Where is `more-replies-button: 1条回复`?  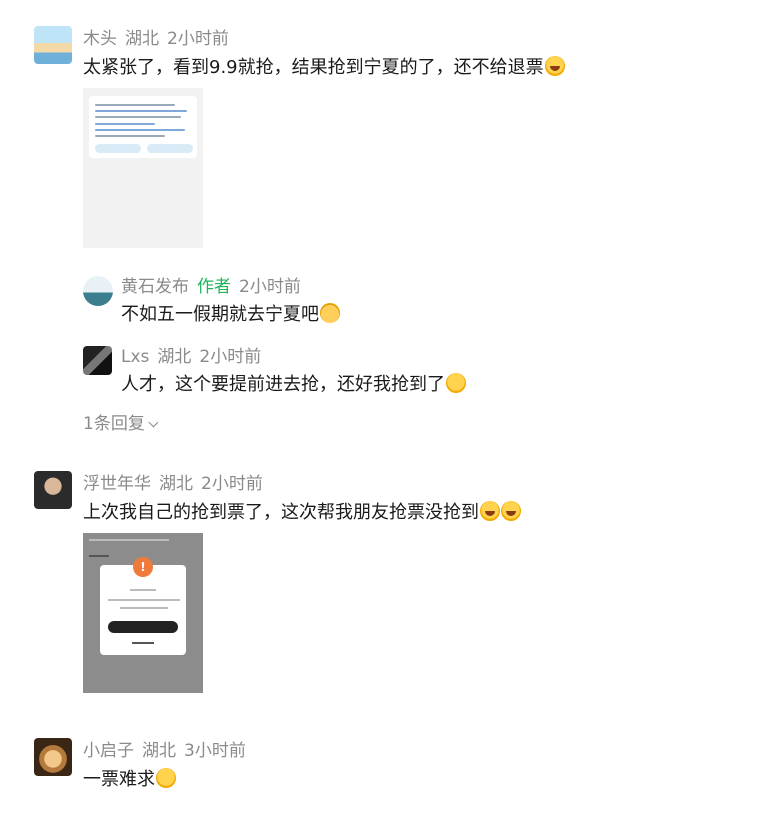 more-replies-button: 1条回复 is located at coordinates (121, 424).